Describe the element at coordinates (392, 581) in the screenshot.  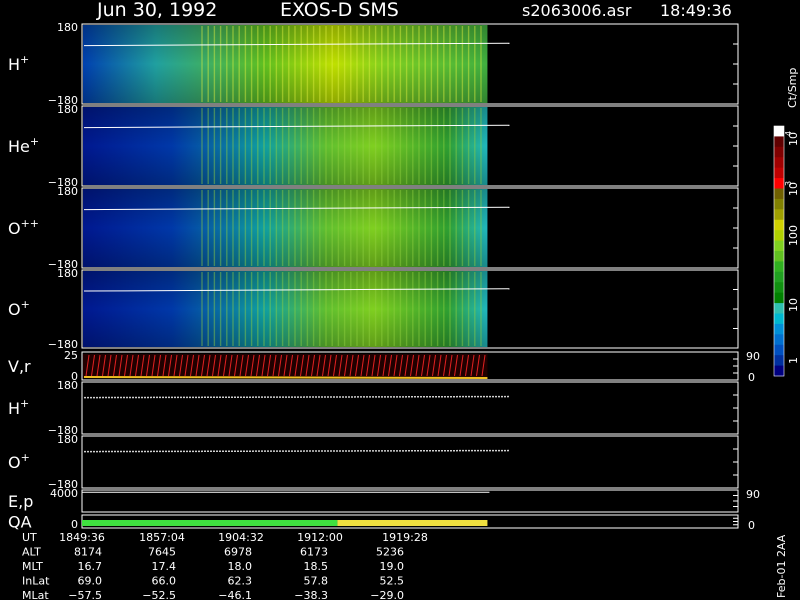
I see `ephemeris-value: 52.5` at that location.